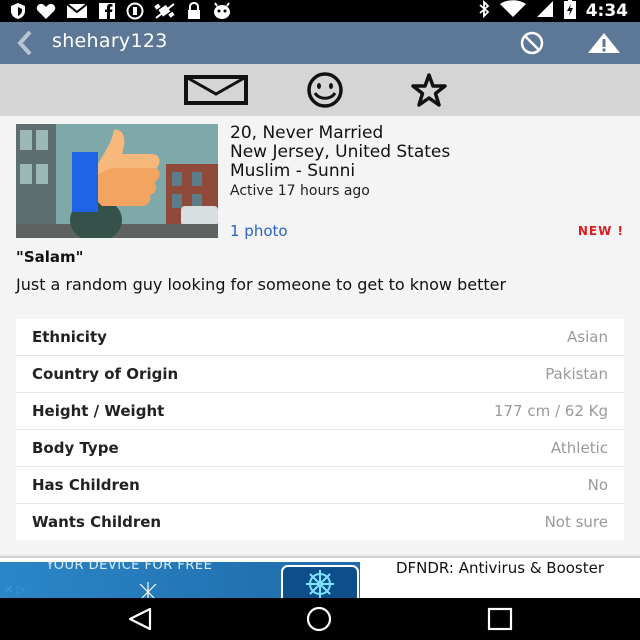 Image resolution: width=640 pixels, height=640 pixels. I want to click on heart-icon, so click(46, 11).